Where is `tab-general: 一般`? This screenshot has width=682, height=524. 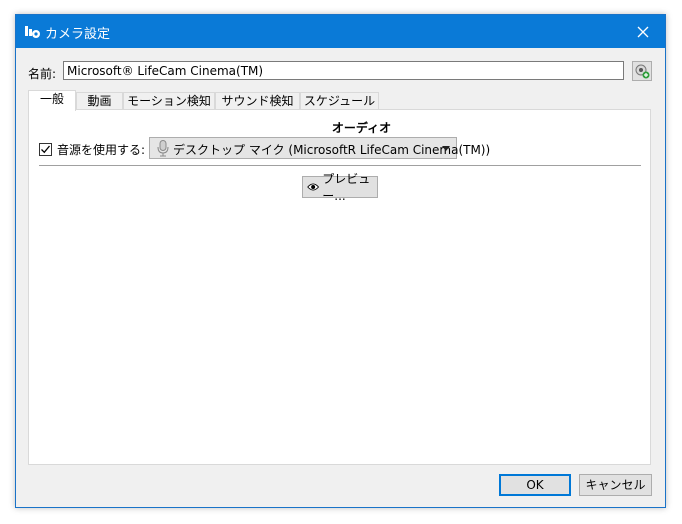 tab-general: 一般 is located at coordinates (52, 100).